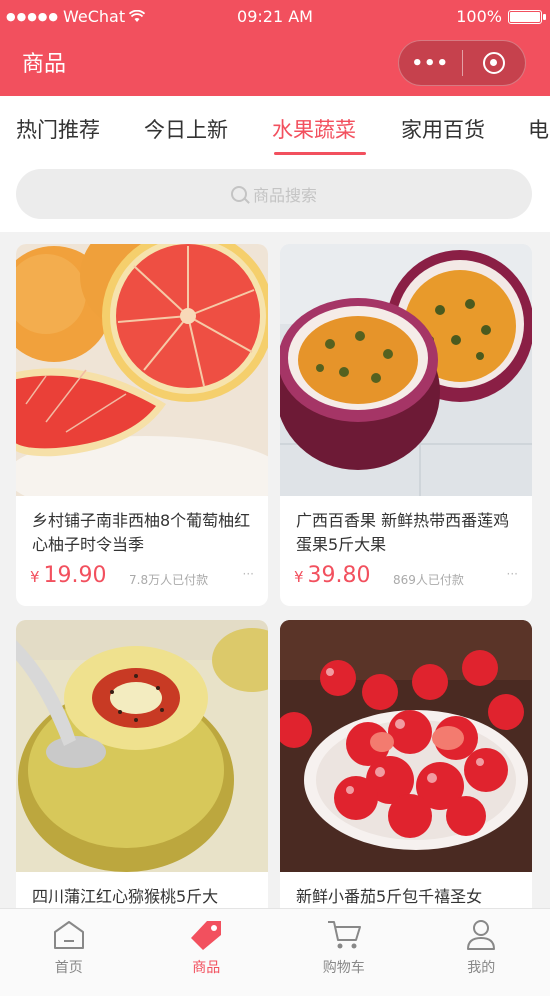 The width and height of the screenshot is (550, 996). What do you see at coordinates (275, 16) in the screenshot?
I see `status-bar: ●●●●● WeChat 09:21 AM 100%` at bounding box center [275, 16].